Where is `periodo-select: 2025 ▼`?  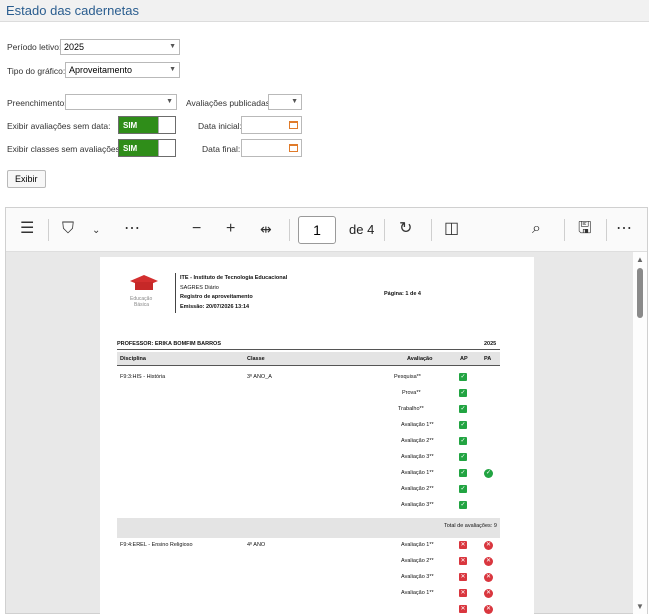 periodo-select: 2025 ▼ is located at coordinates (120, 47).